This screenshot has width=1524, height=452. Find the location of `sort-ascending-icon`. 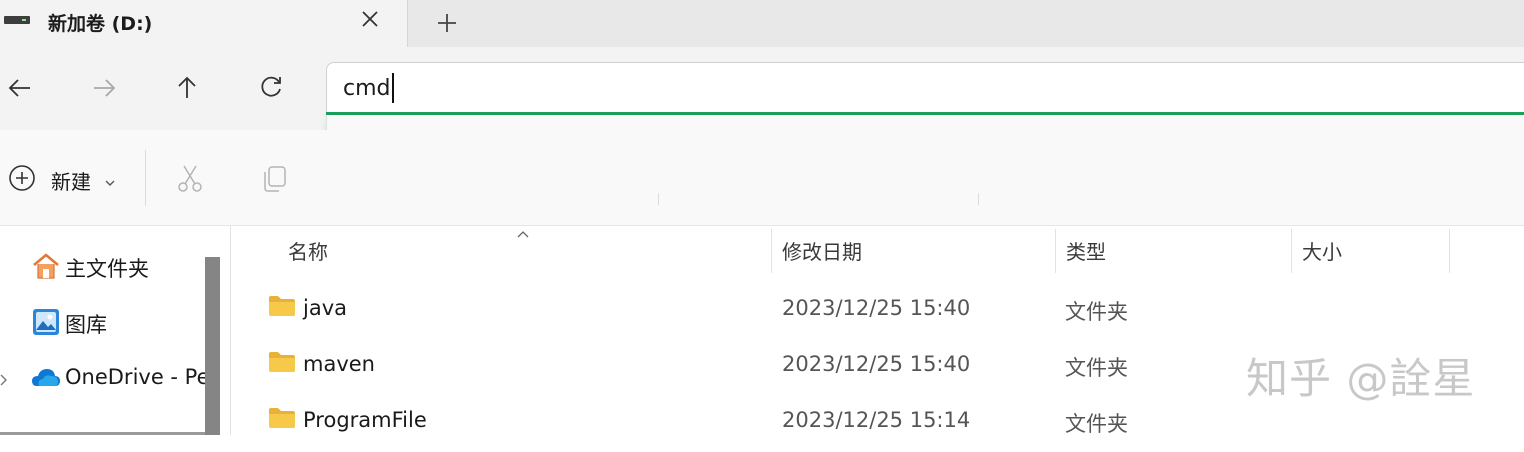

sort-ascending-icon is located at coordinates (523, 233).